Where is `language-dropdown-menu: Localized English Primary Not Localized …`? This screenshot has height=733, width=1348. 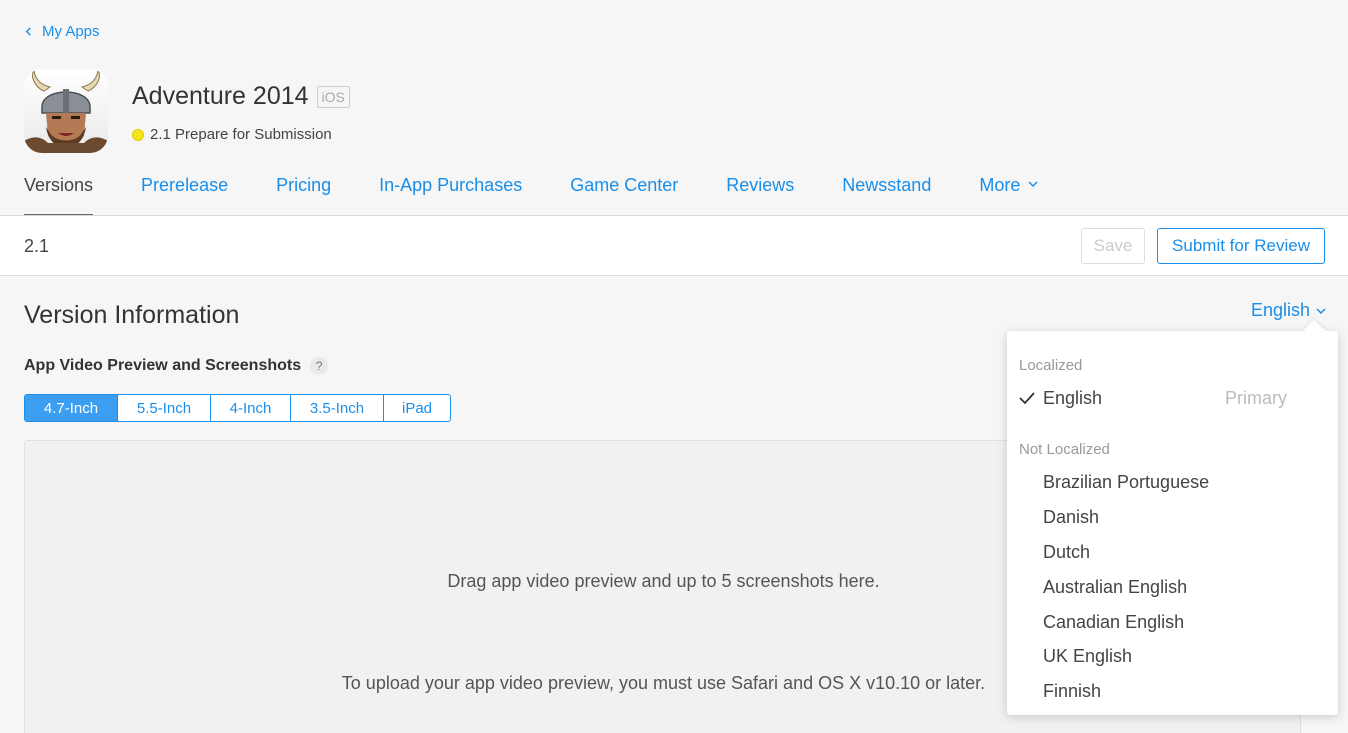 language-dropdown-menu: Localized English Primary Not Localized … is located at coordinates (1172, 523).